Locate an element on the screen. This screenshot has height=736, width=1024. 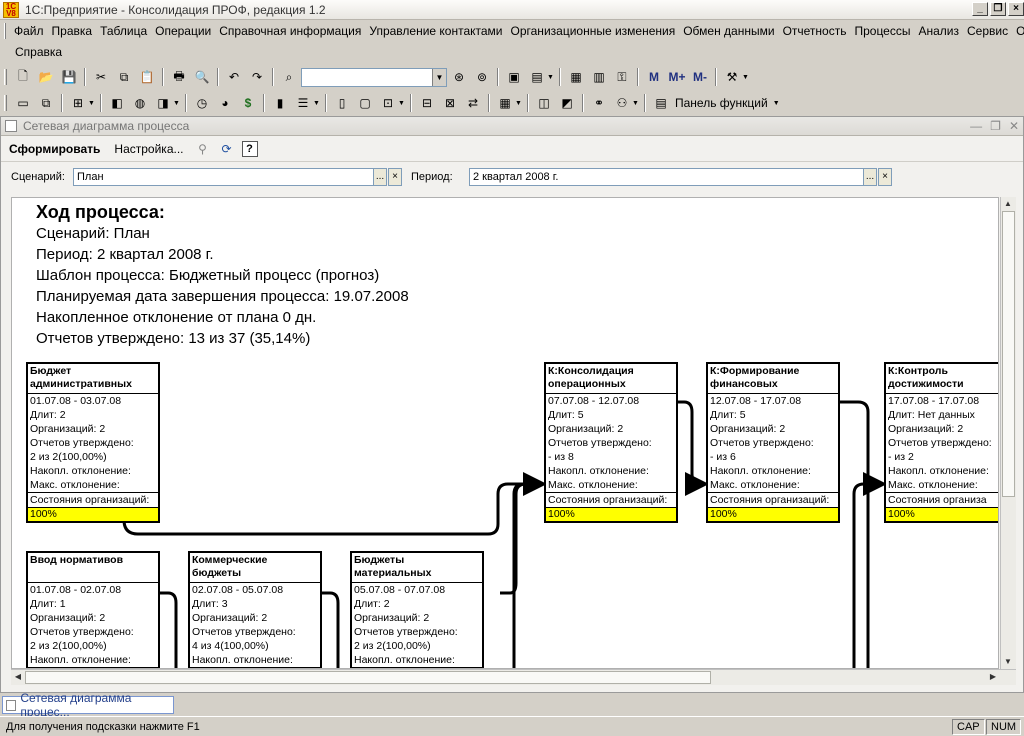
doc-restore-icon: ❐ is located at coordinates (995, 126).